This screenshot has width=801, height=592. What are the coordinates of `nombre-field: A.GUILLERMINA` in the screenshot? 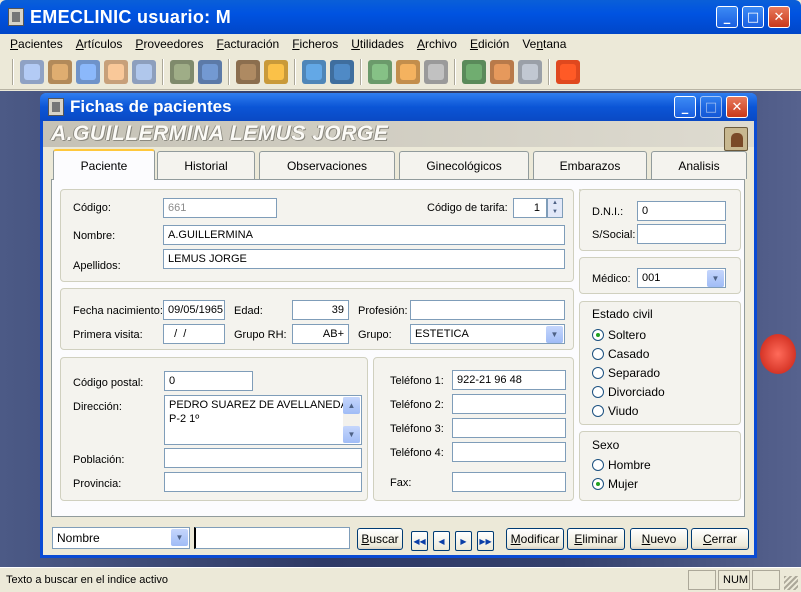 It's located at (364, 235).